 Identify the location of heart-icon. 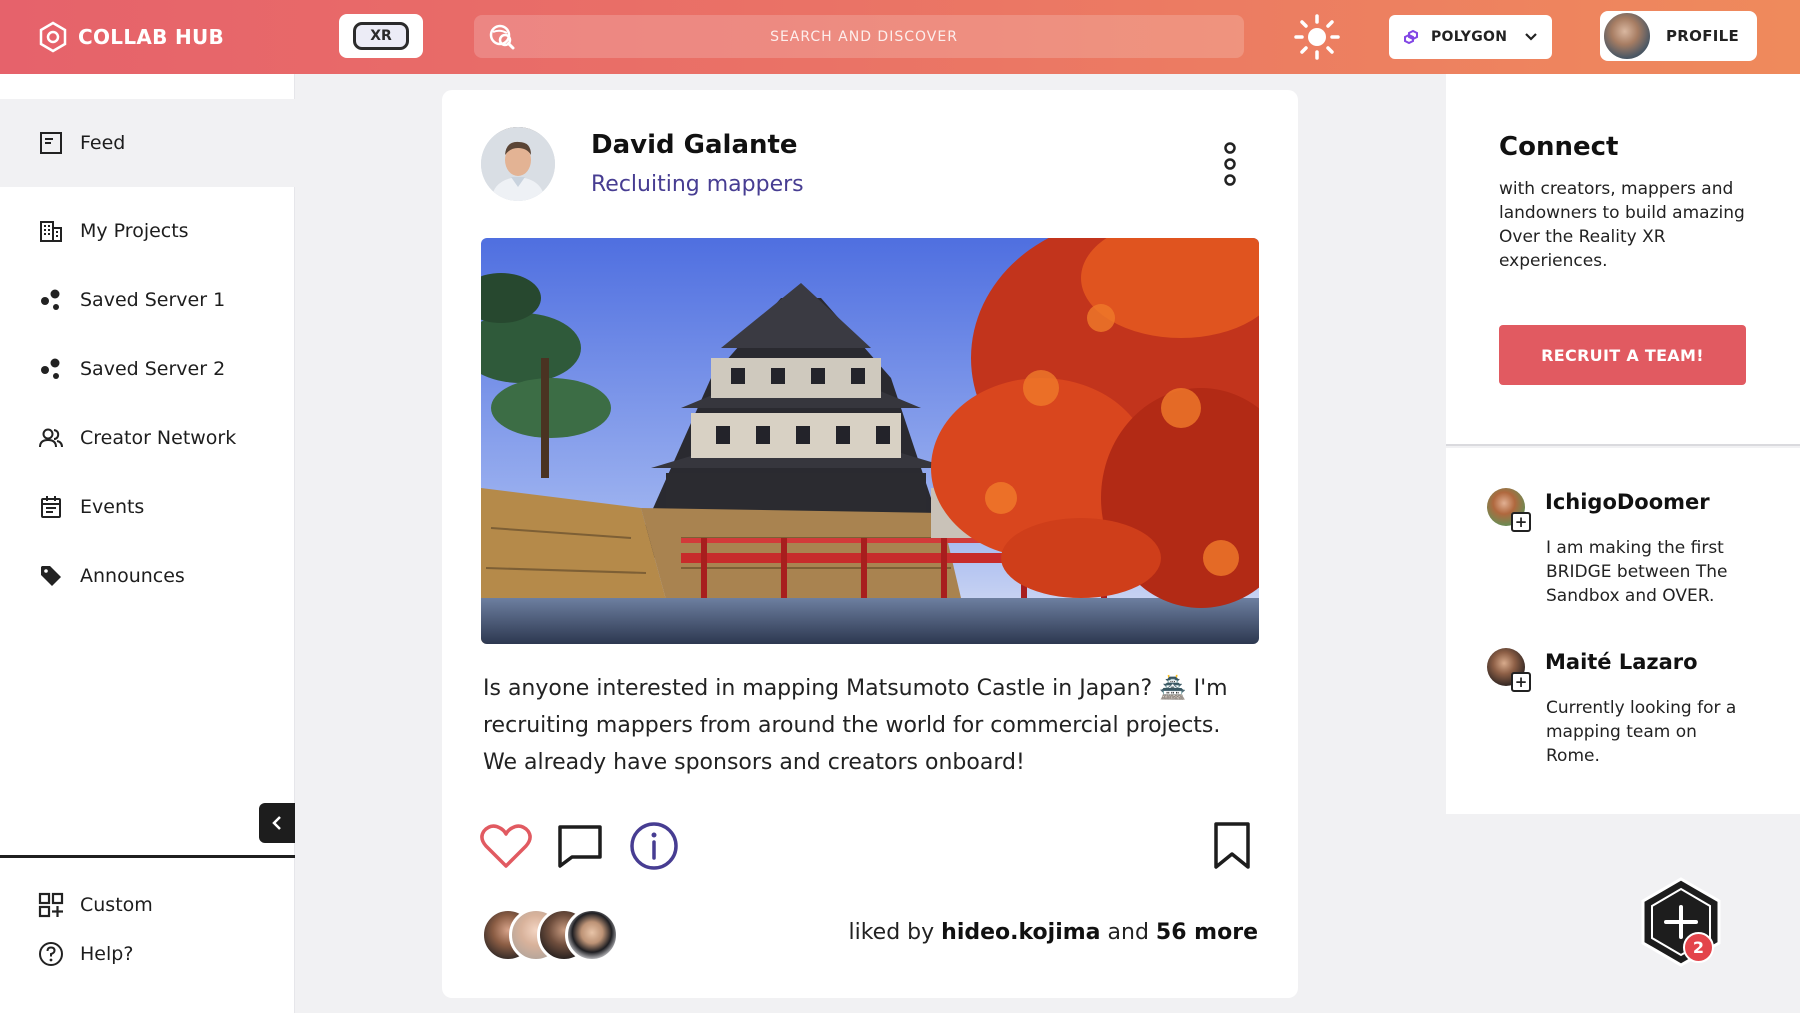
(506, 846).